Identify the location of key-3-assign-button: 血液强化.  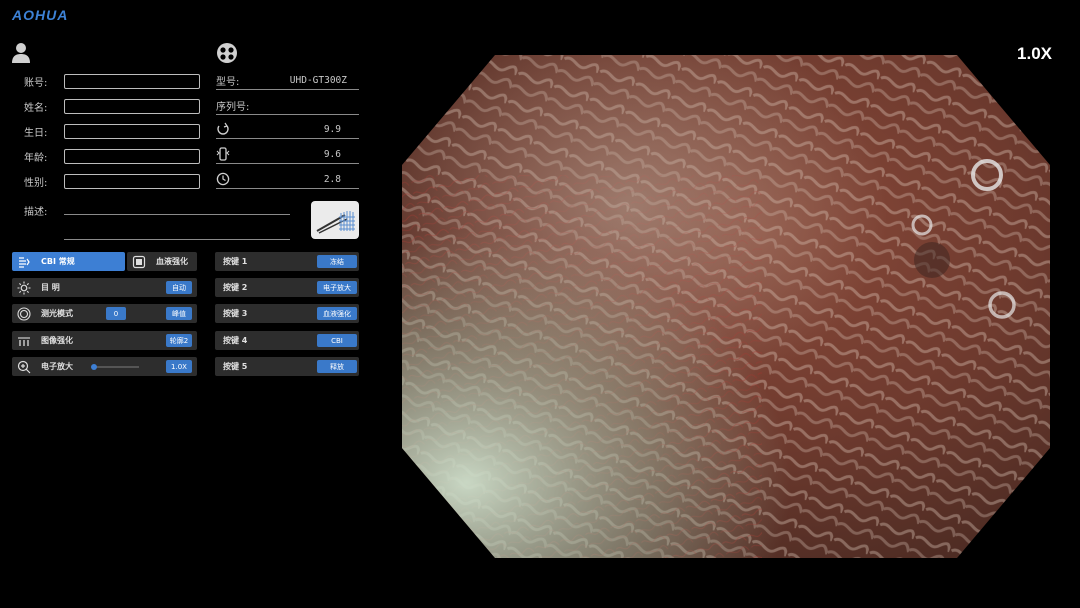
(337, 313).